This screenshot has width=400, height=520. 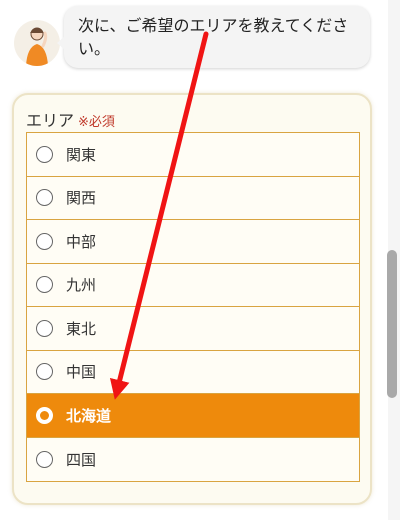 I want to click on area-option-label: 東北, so click(x=81, y=328).